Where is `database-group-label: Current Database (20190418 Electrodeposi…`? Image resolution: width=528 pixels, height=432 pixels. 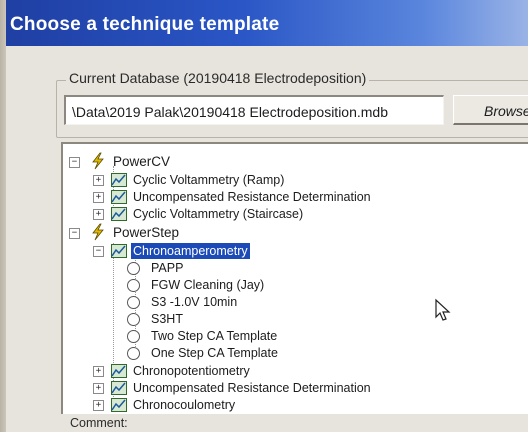 database-group-label: Current Database (20190418 Electrodeposi… is located at coordinates (218, 78).